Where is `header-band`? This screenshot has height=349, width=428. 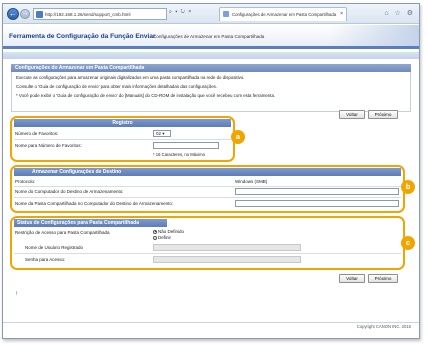 header-band is located at coordinates (211, 55).